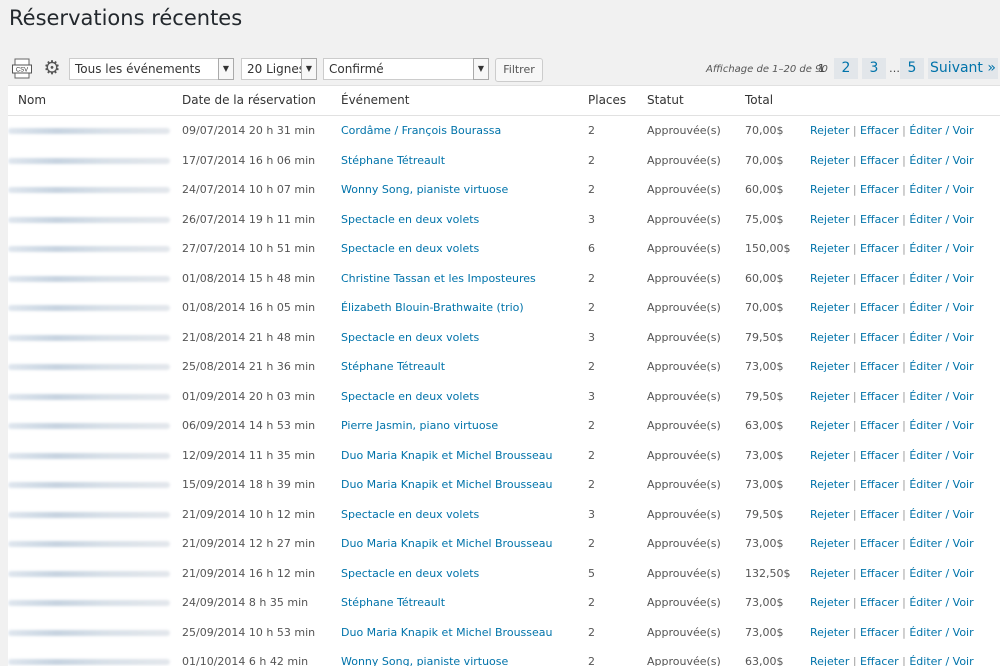 The width and height of the screenshot is (1000, 666). I want to click on total-amount: 60,00$, so click(764, 278).